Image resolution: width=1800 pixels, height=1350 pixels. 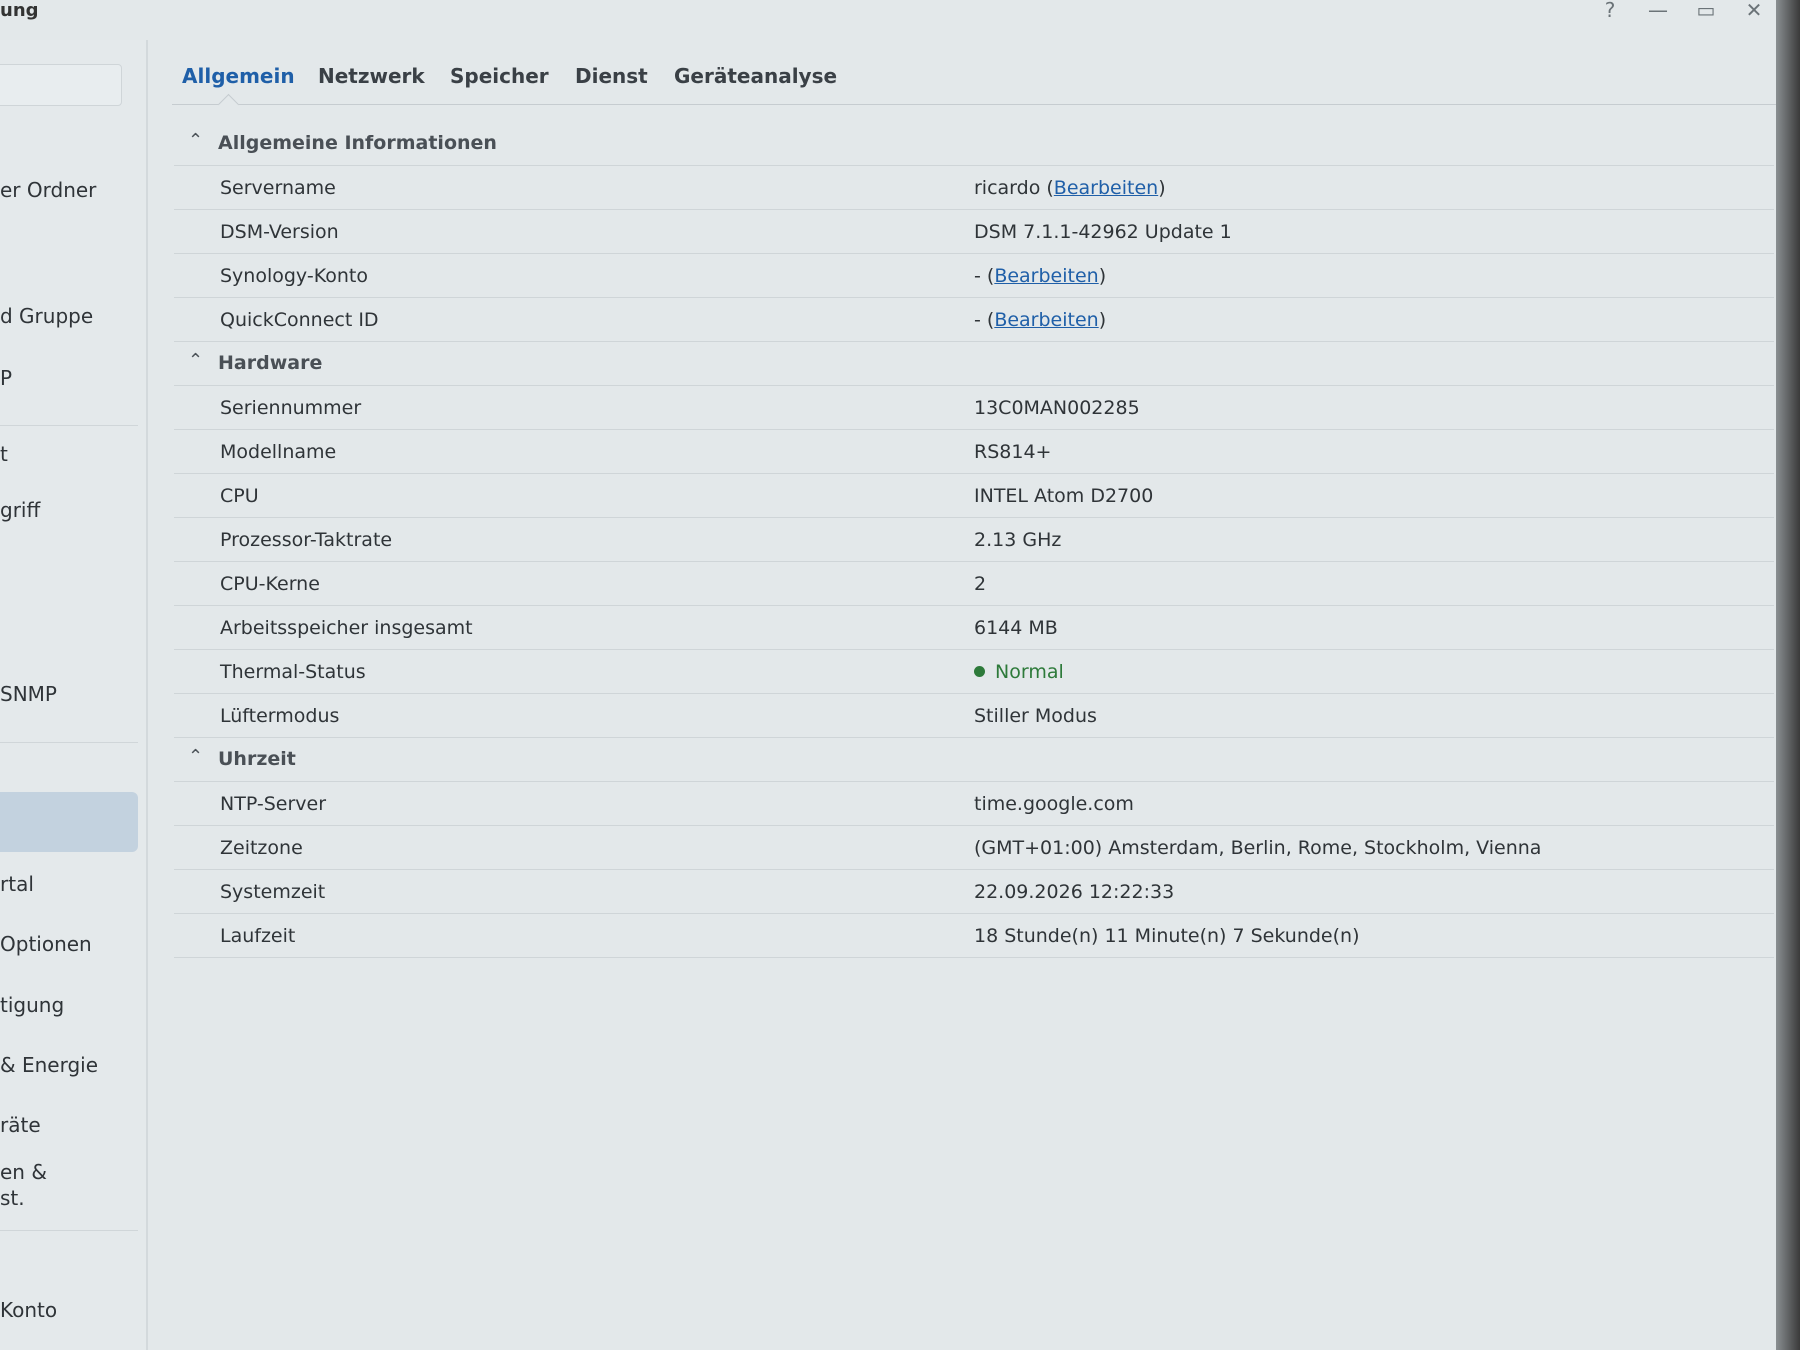 I want to click on row-label: CPU, so click(x=239, y=496).